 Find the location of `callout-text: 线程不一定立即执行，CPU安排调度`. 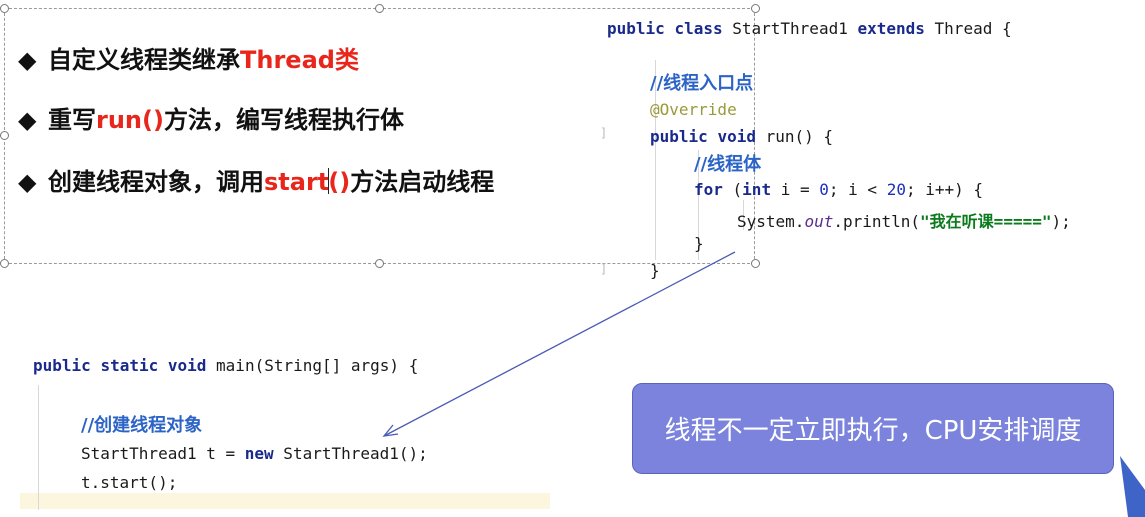

callout-text: 线程不一定立即执行，CPU安排调度 is located at coordinates (873, 431).